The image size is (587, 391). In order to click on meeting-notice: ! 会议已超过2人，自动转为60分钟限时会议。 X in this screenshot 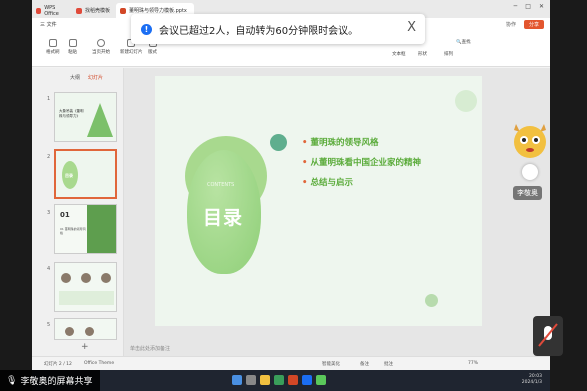, I will do `click(278, 29)`.